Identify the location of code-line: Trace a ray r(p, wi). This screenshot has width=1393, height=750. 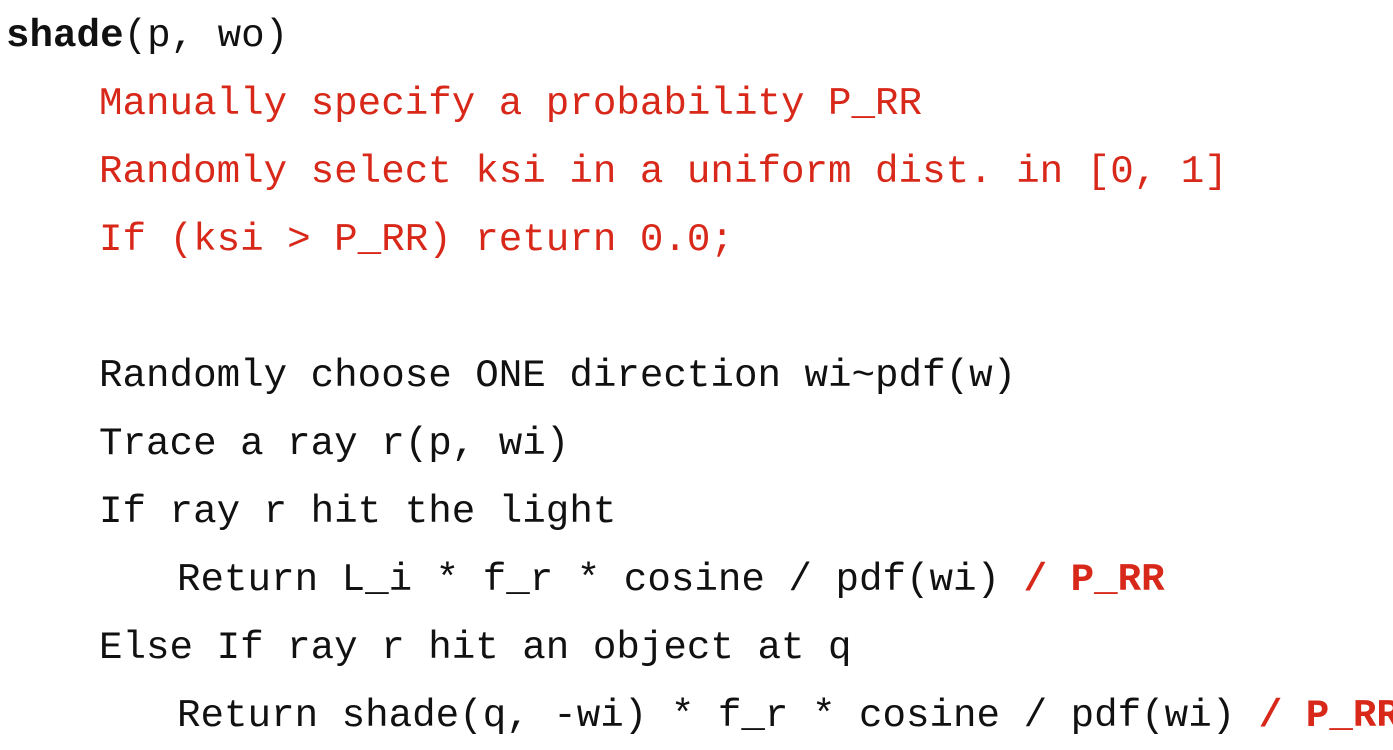
(696, 444).